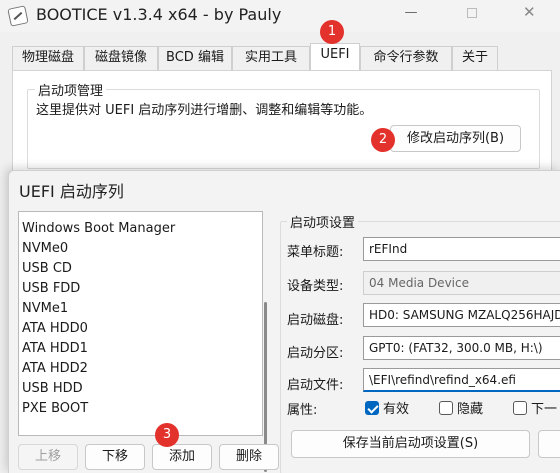 The image size is (560, 473). What do you see at coordinates (55, 329) in the screenshot?
I see `list-item: ATA HDD0` at bounding box center [55, 329].